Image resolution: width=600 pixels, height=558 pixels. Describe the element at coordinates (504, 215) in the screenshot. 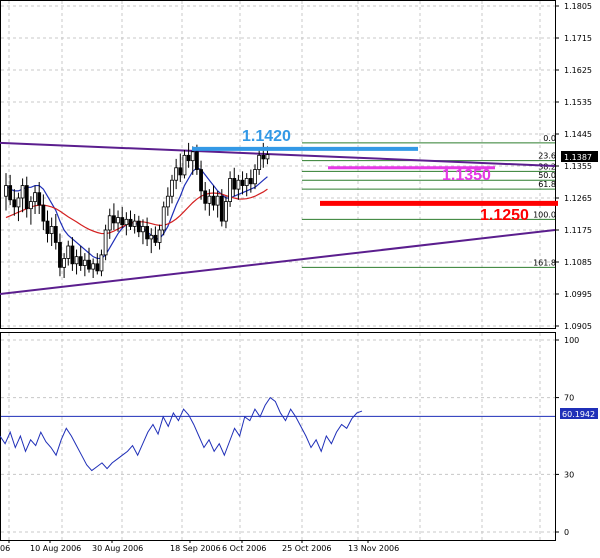

I see `level-label-red: 1.1250` at that location.